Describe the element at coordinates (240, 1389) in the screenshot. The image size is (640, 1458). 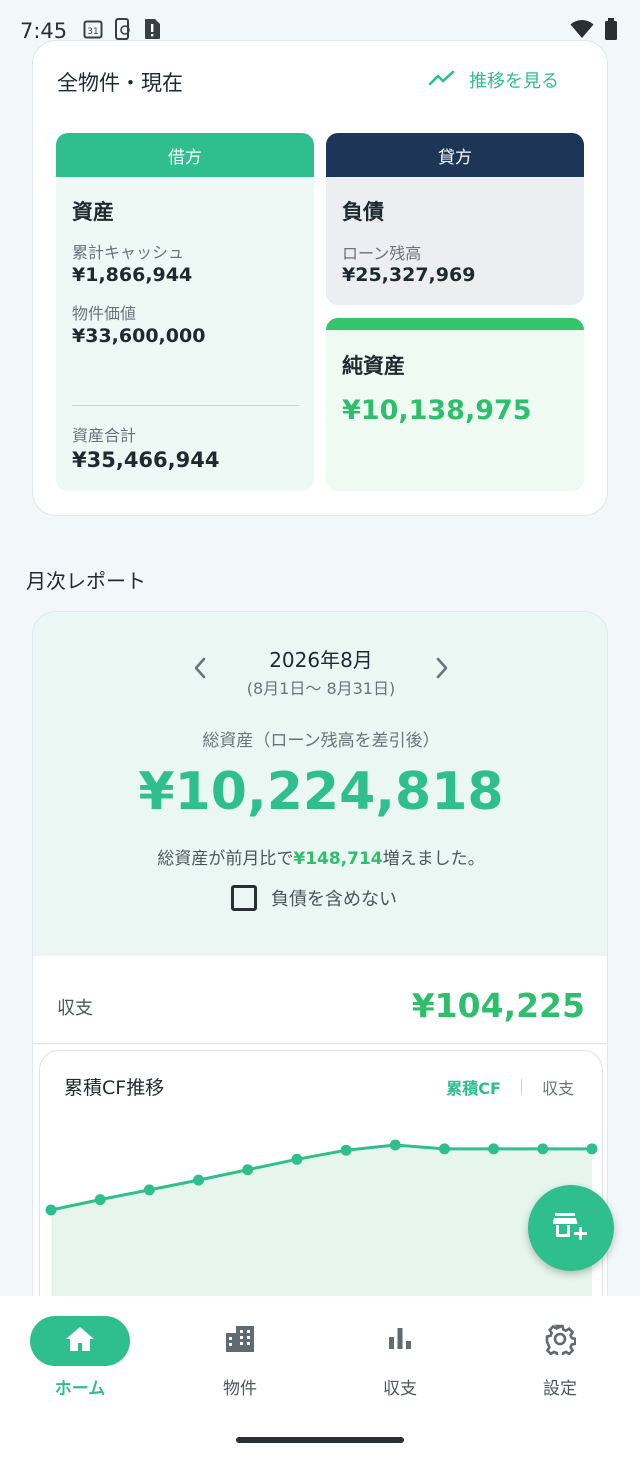
I see `nav-properties-label: 物件` at that location.